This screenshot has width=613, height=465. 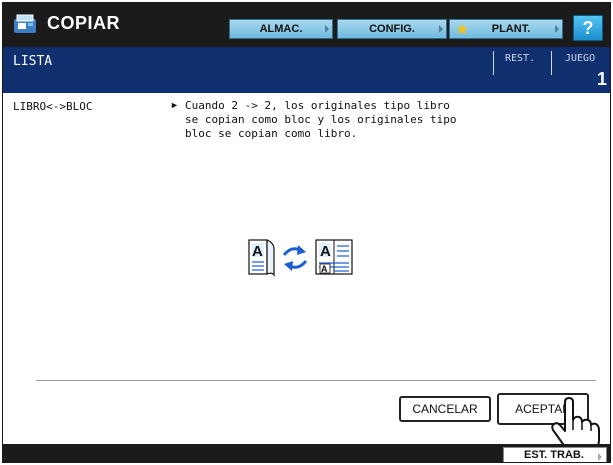 I want to click on header-bar: LISTA REST. JUEGO 1, so click(x=306, y=70).